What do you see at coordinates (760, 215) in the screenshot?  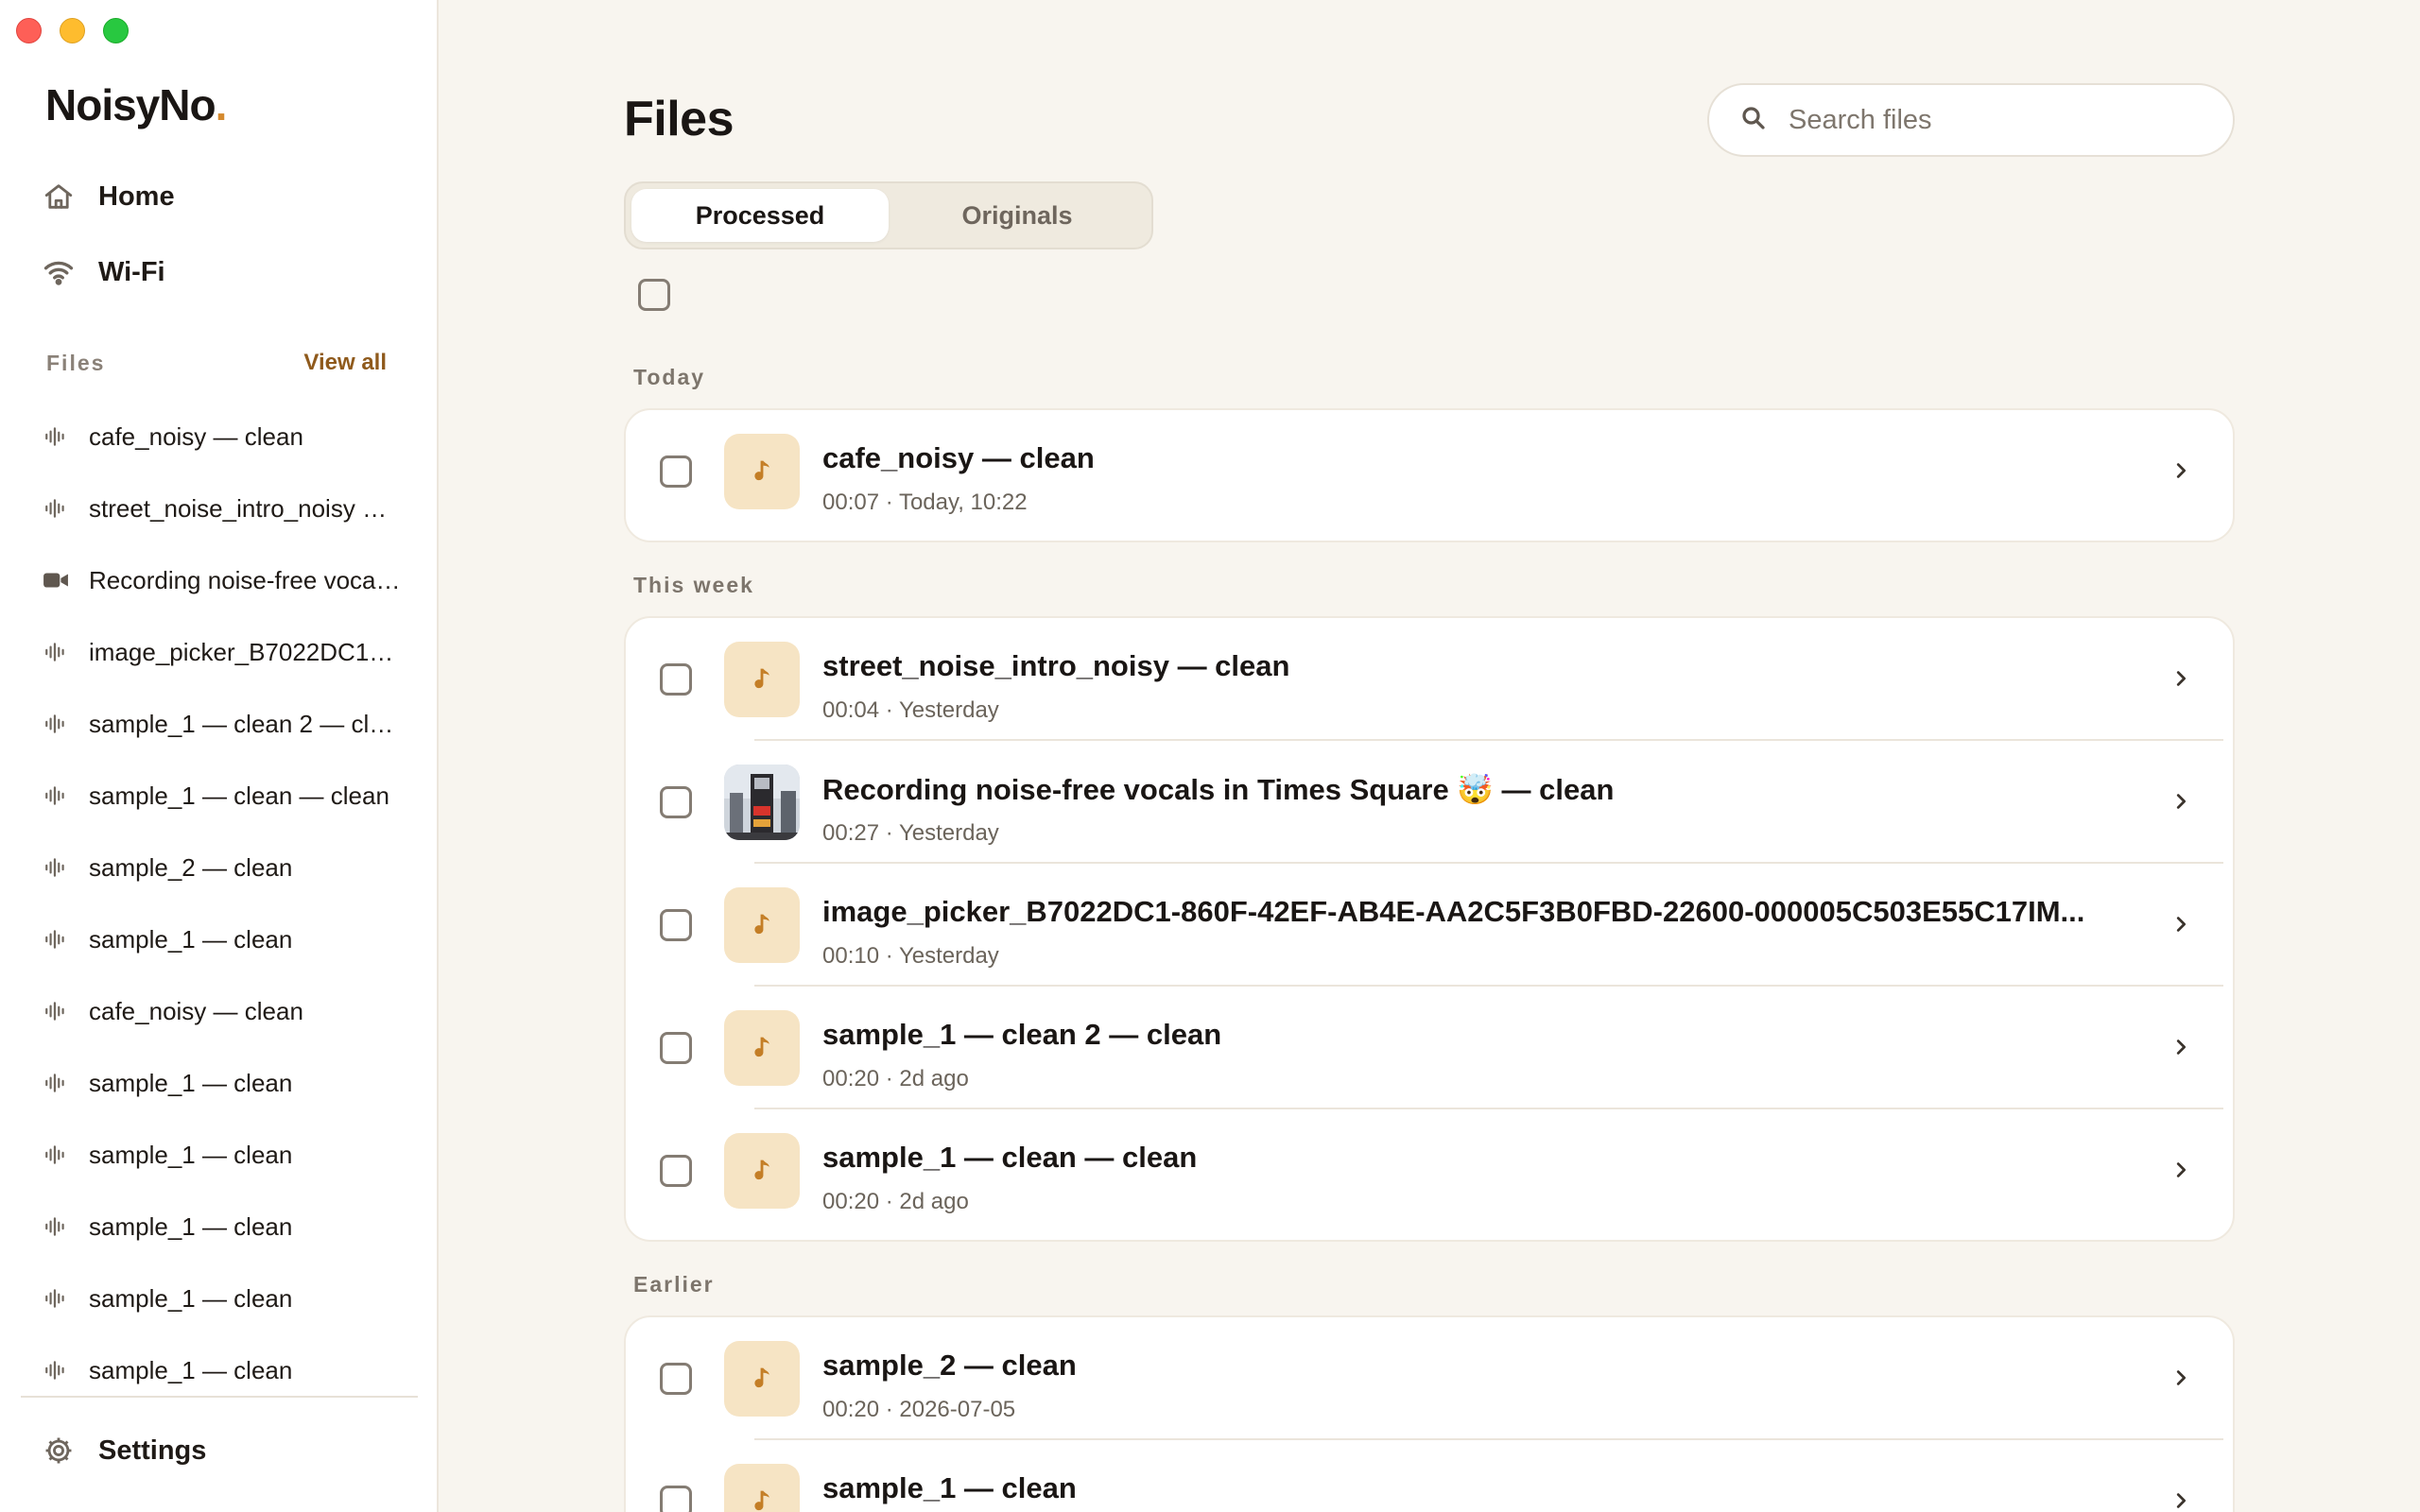 I see `tab-processed: Processed` at bounding box center [760, 215].